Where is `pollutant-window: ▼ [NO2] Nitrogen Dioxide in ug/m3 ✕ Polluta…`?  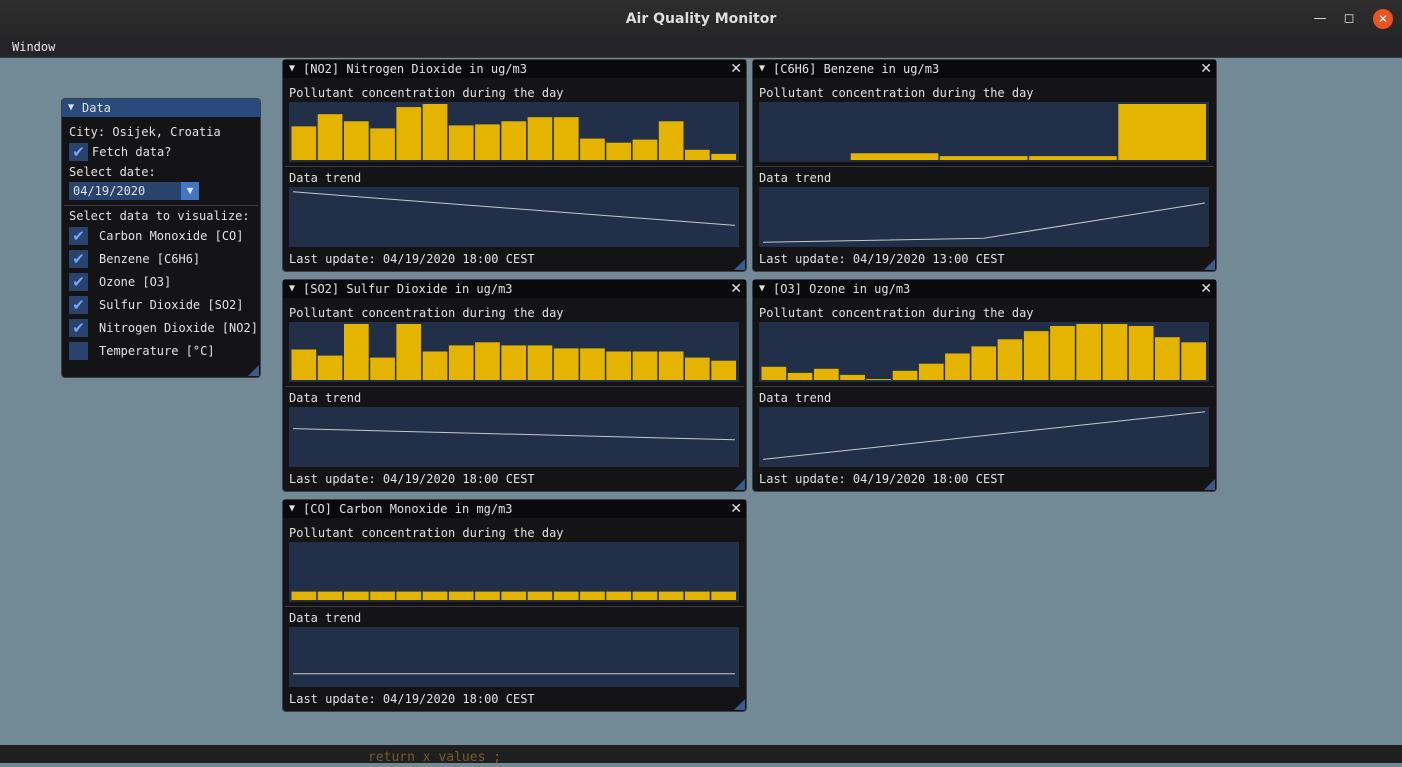 pollutant-window: ▼ [NO2] Nitrogen Dioxide in ug/m3 ✕ Polluta… is located at coordinates (514, 165).